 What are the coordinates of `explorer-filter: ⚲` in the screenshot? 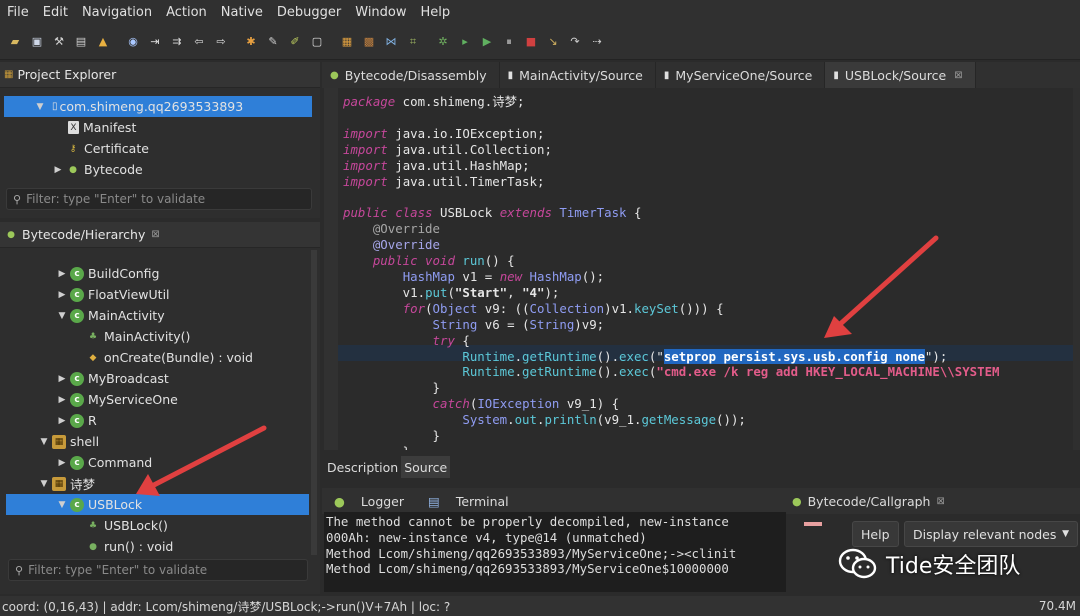 It's located at (159, 199).